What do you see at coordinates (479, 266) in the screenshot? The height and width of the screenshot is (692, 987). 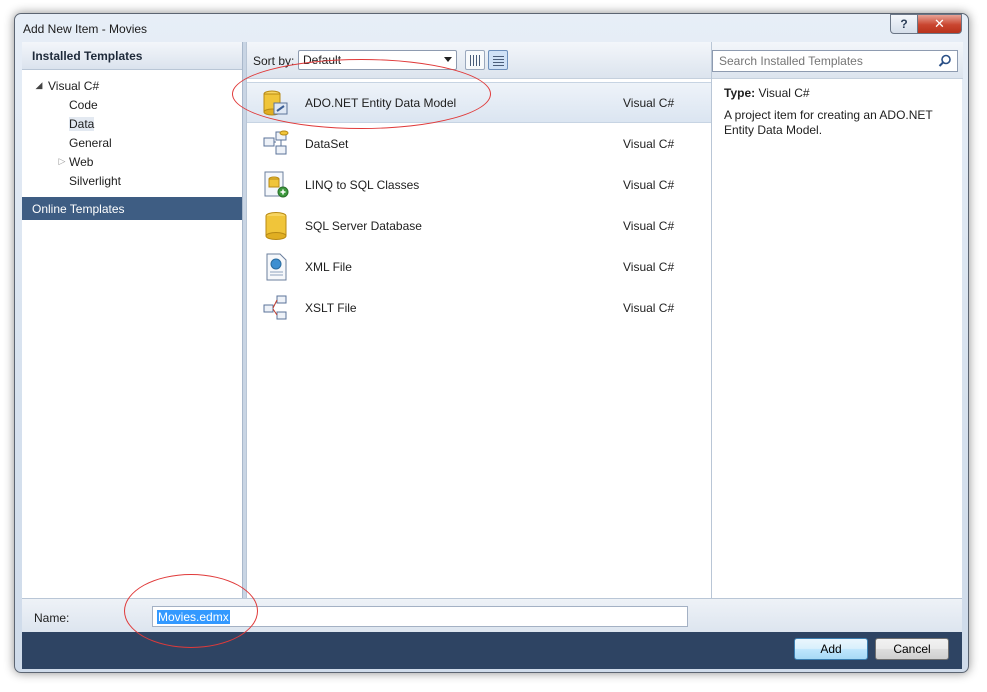 I see `template-row-xml-file: XML File Visual C#` at bounding box center [479, 266].